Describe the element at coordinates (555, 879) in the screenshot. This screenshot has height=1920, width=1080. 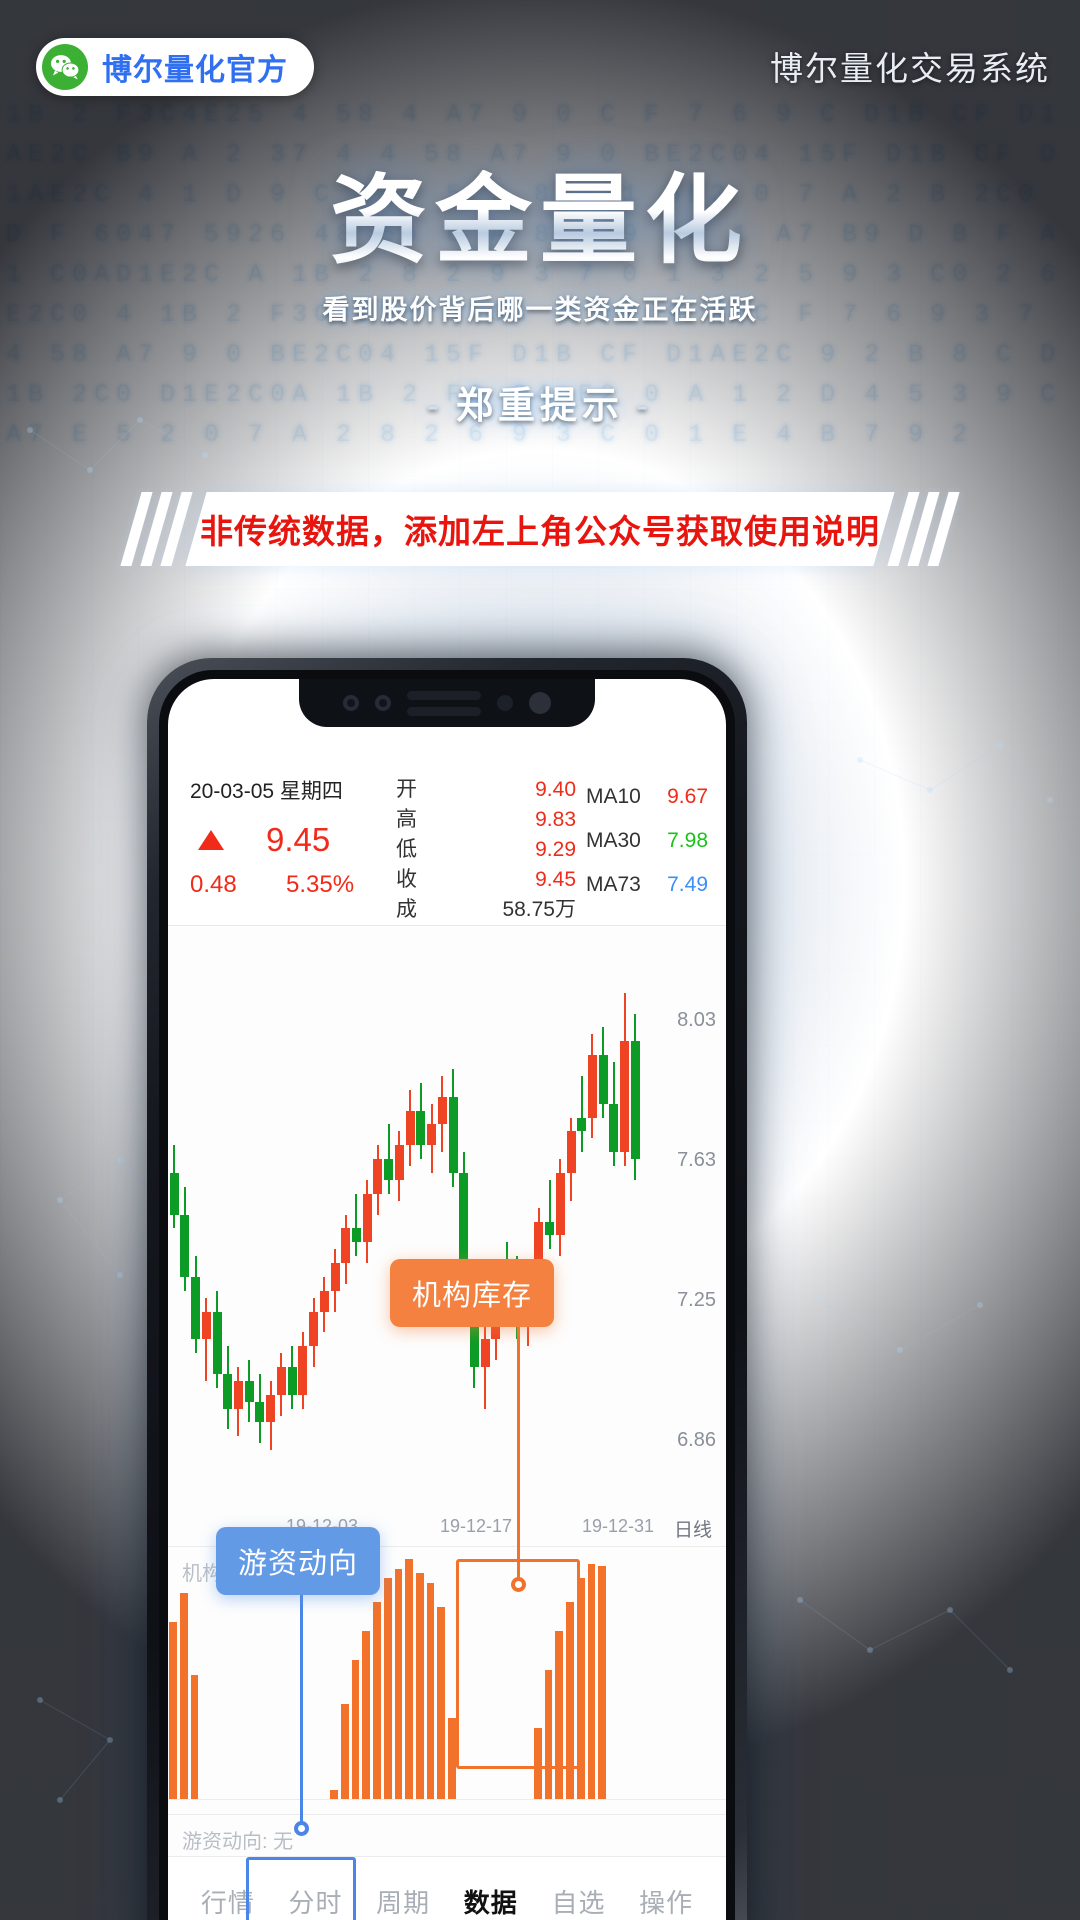
I see `quote-close-value: 9.45` at that location.